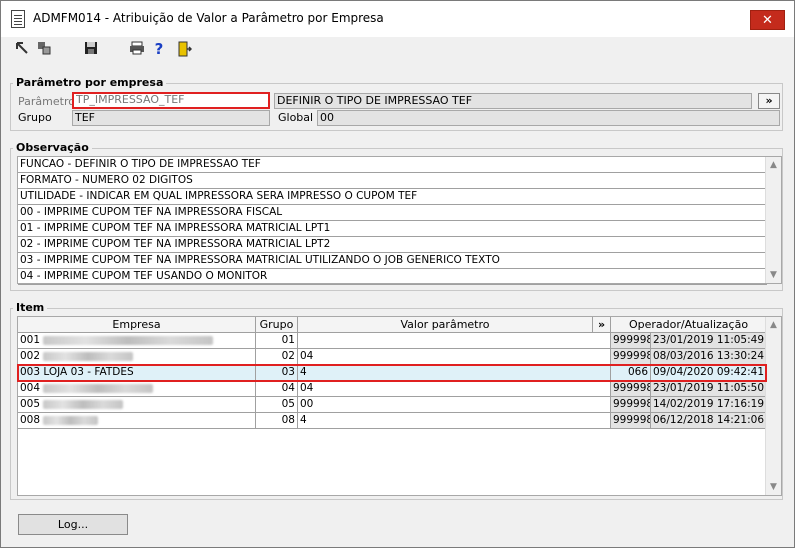 The width and height of the screenshot is (795, 548). Describe the element at coordinates (767, 20) in the screenshot. I see `close-button: ✕` at that location.